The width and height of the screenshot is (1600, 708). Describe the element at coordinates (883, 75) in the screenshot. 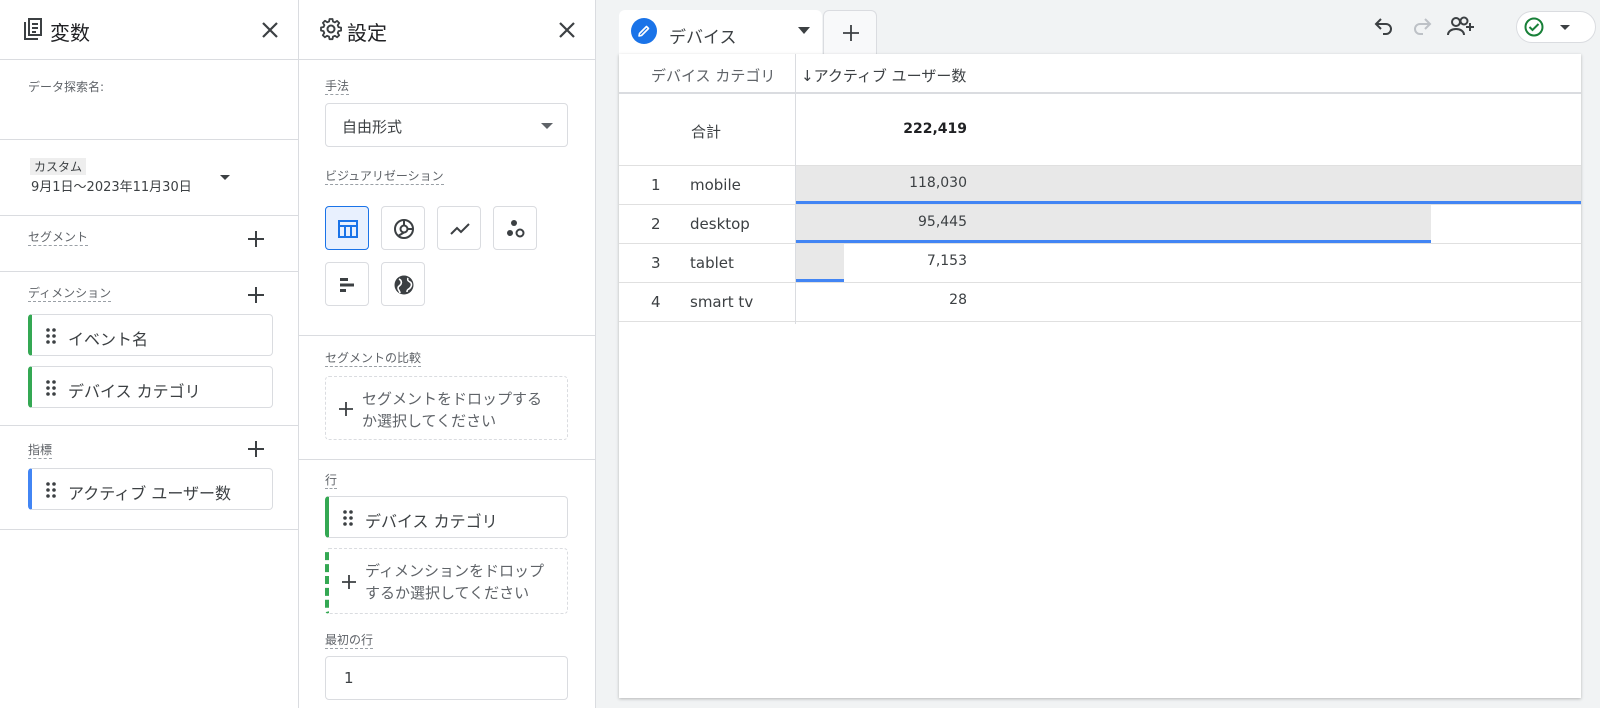

I see `column-header-metric: ↓アクティブ ユーザー数` at that location.